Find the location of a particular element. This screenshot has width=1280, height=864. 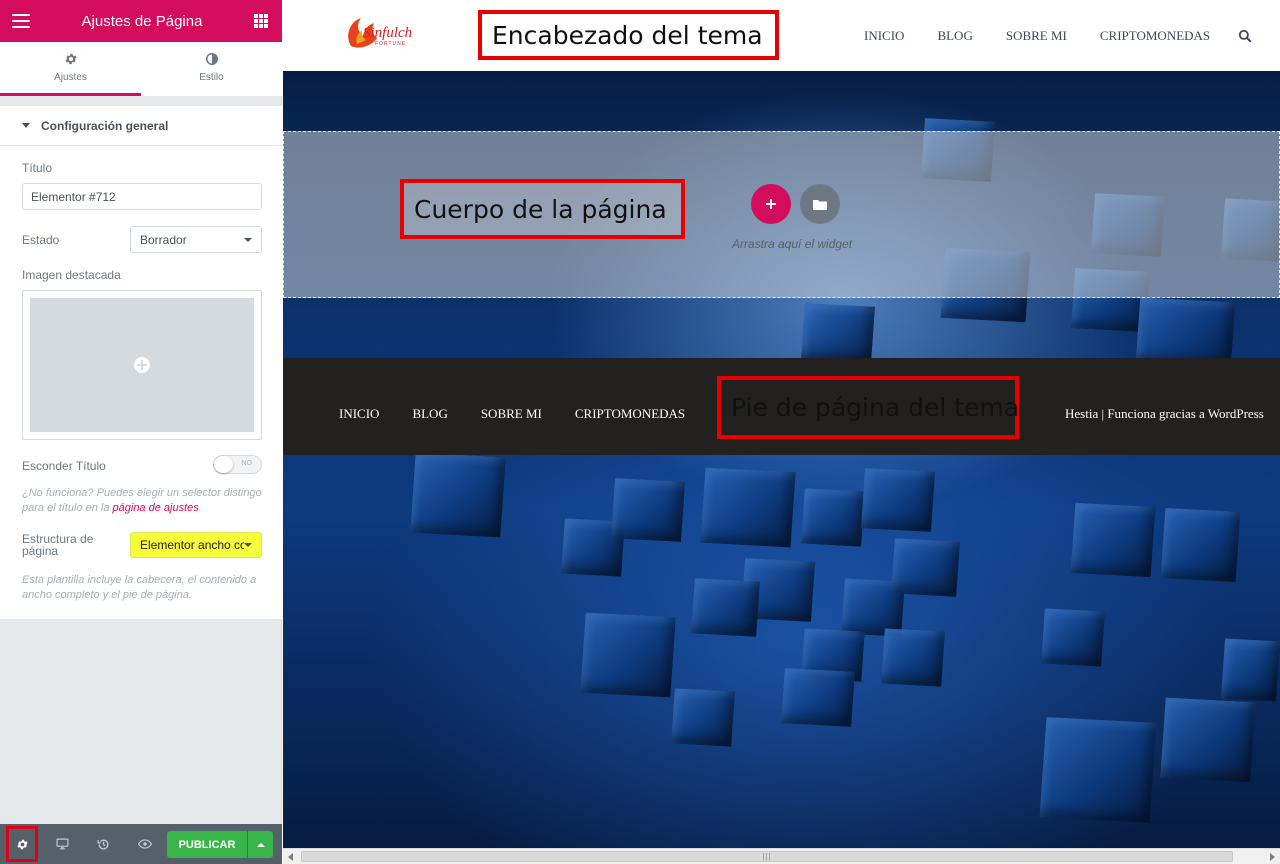

scrollbar-thumb: ||| is located at coordinates (767, 856).